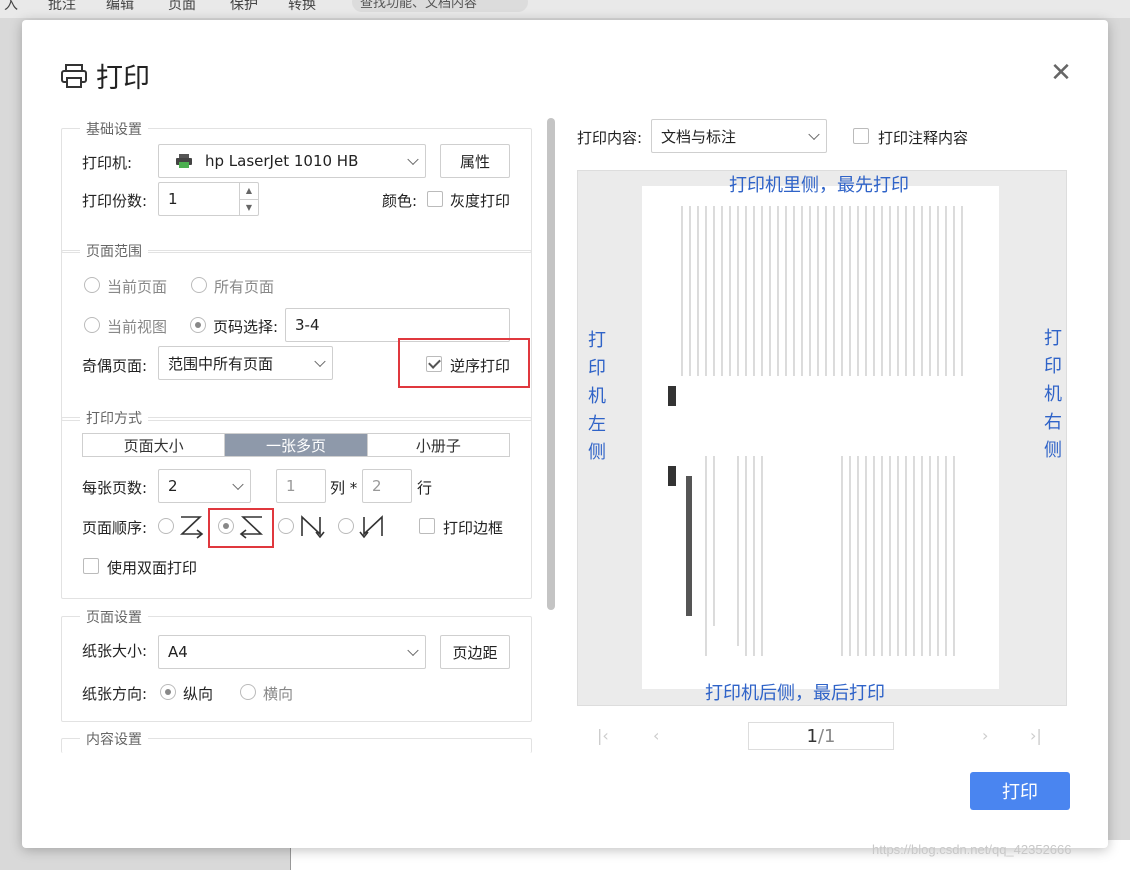 The width and height of the screenshot is (1130, 870). I want to click on print-content-select: 文档与标注, so click(739, 136).